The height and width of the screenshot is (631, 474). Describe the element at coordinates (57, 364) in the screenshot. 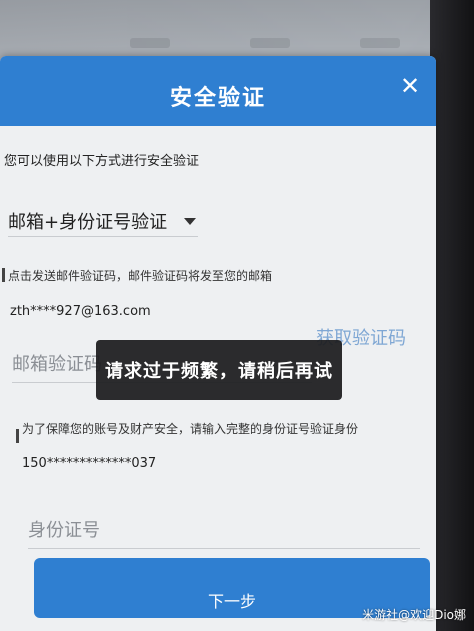

I see `email-code-placeholder: 邮箱验证码` at that location.